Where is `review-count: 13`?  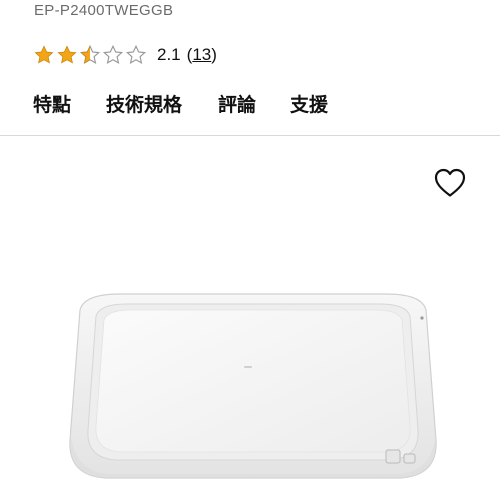 review-count: 13 is located at coordinates (201, 54).